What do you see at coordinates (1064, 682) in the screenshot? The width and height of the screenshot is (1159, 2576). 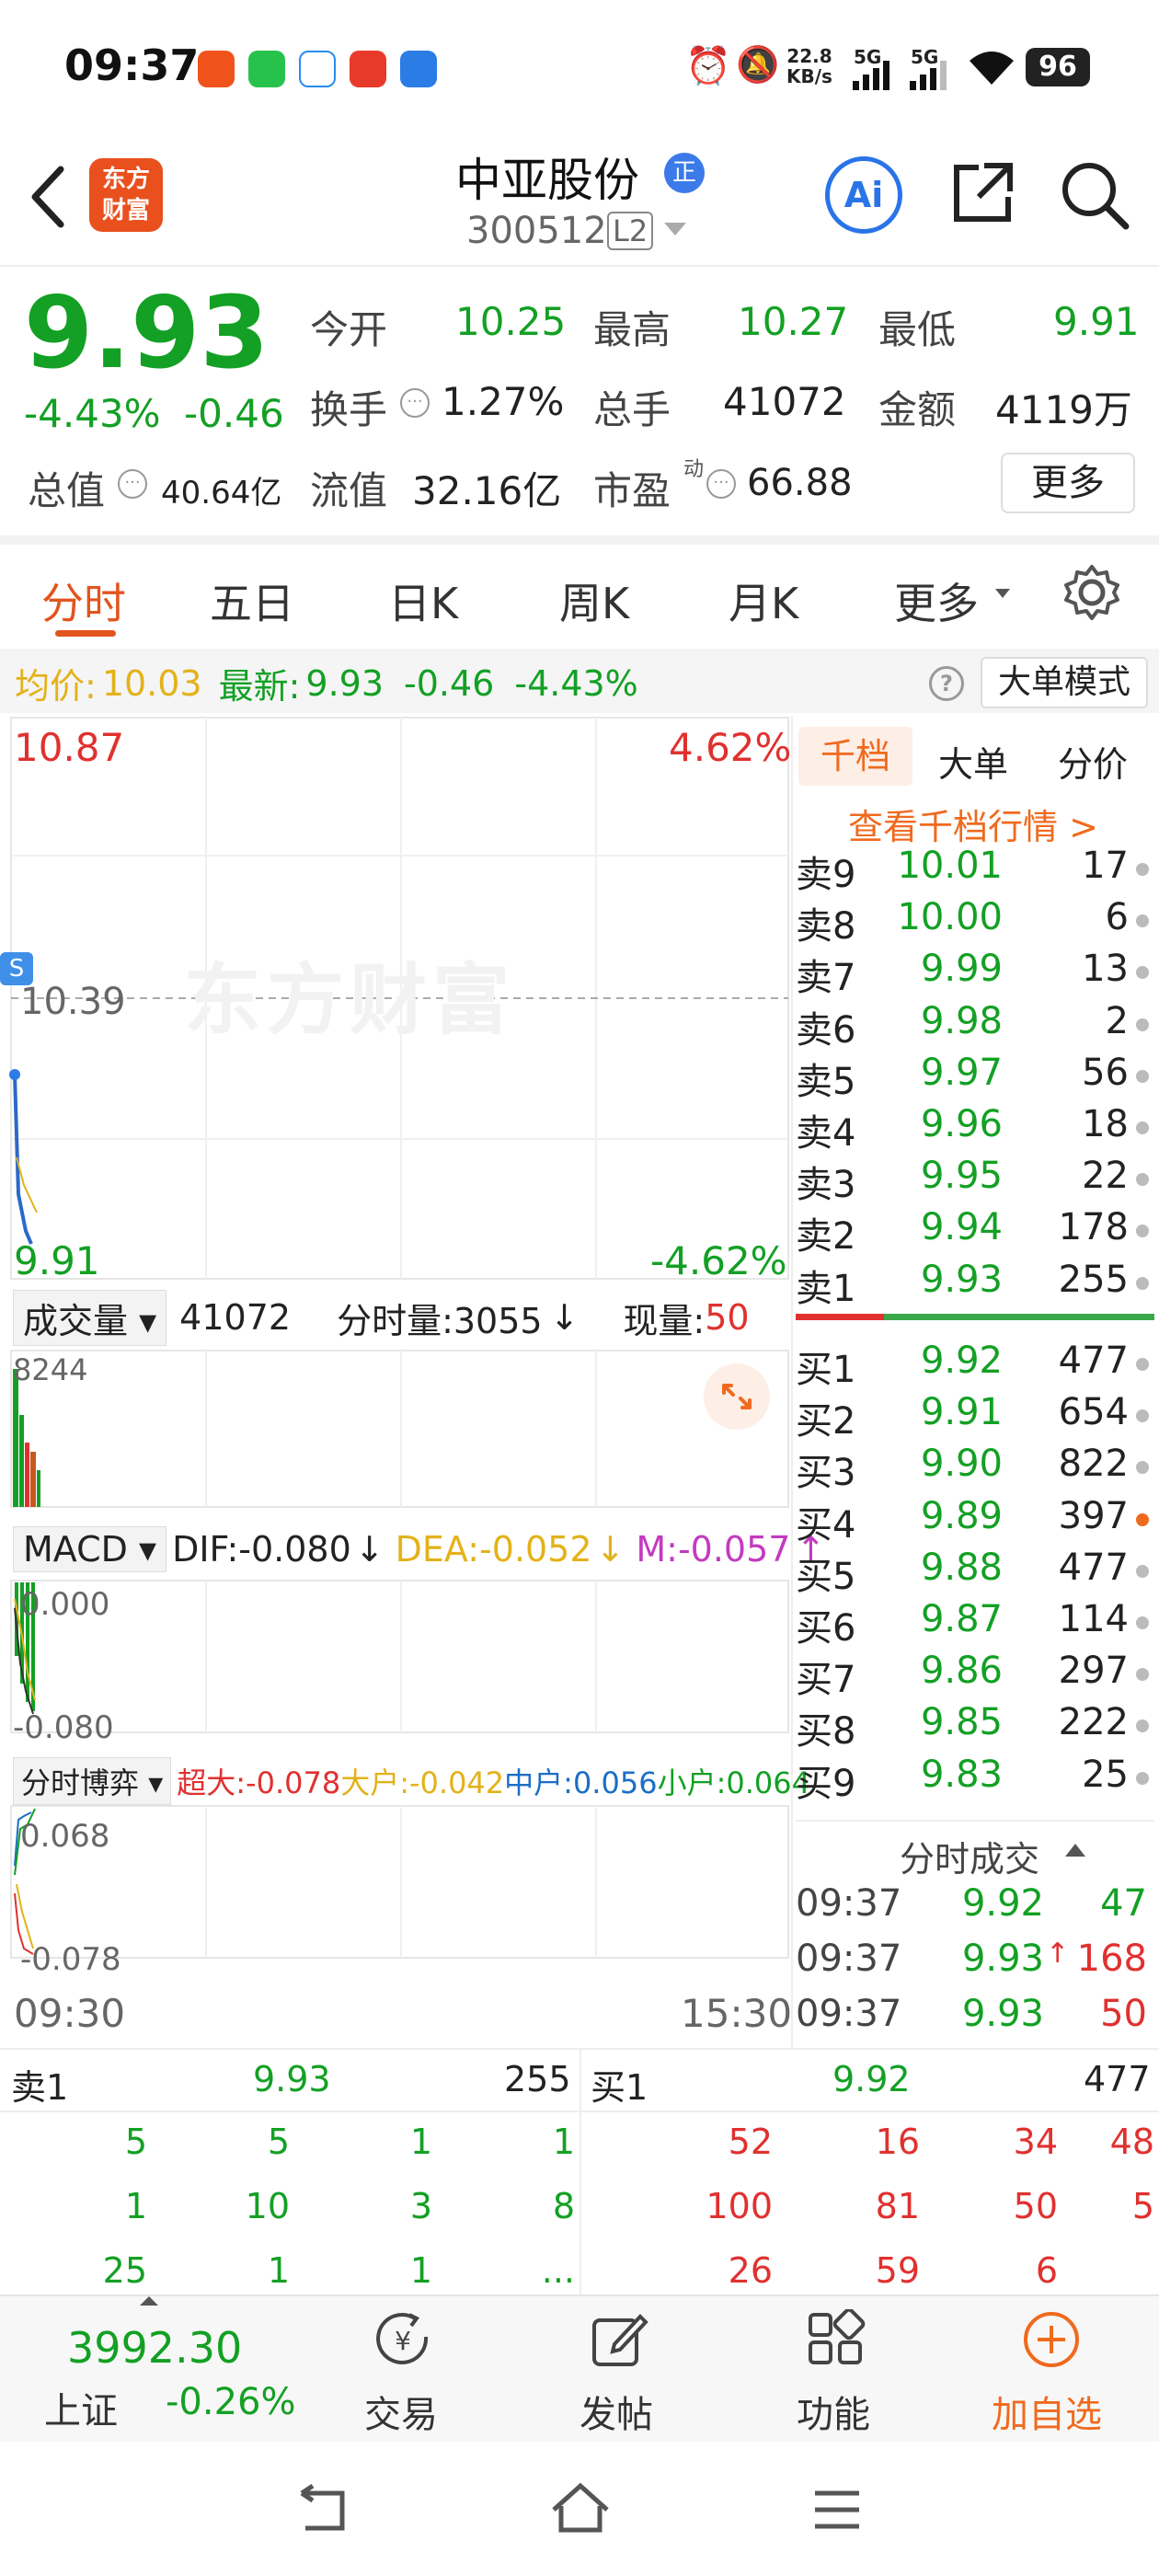 I see `big-order-mode-button: 大单模式` at bounding box center [1064, 682].